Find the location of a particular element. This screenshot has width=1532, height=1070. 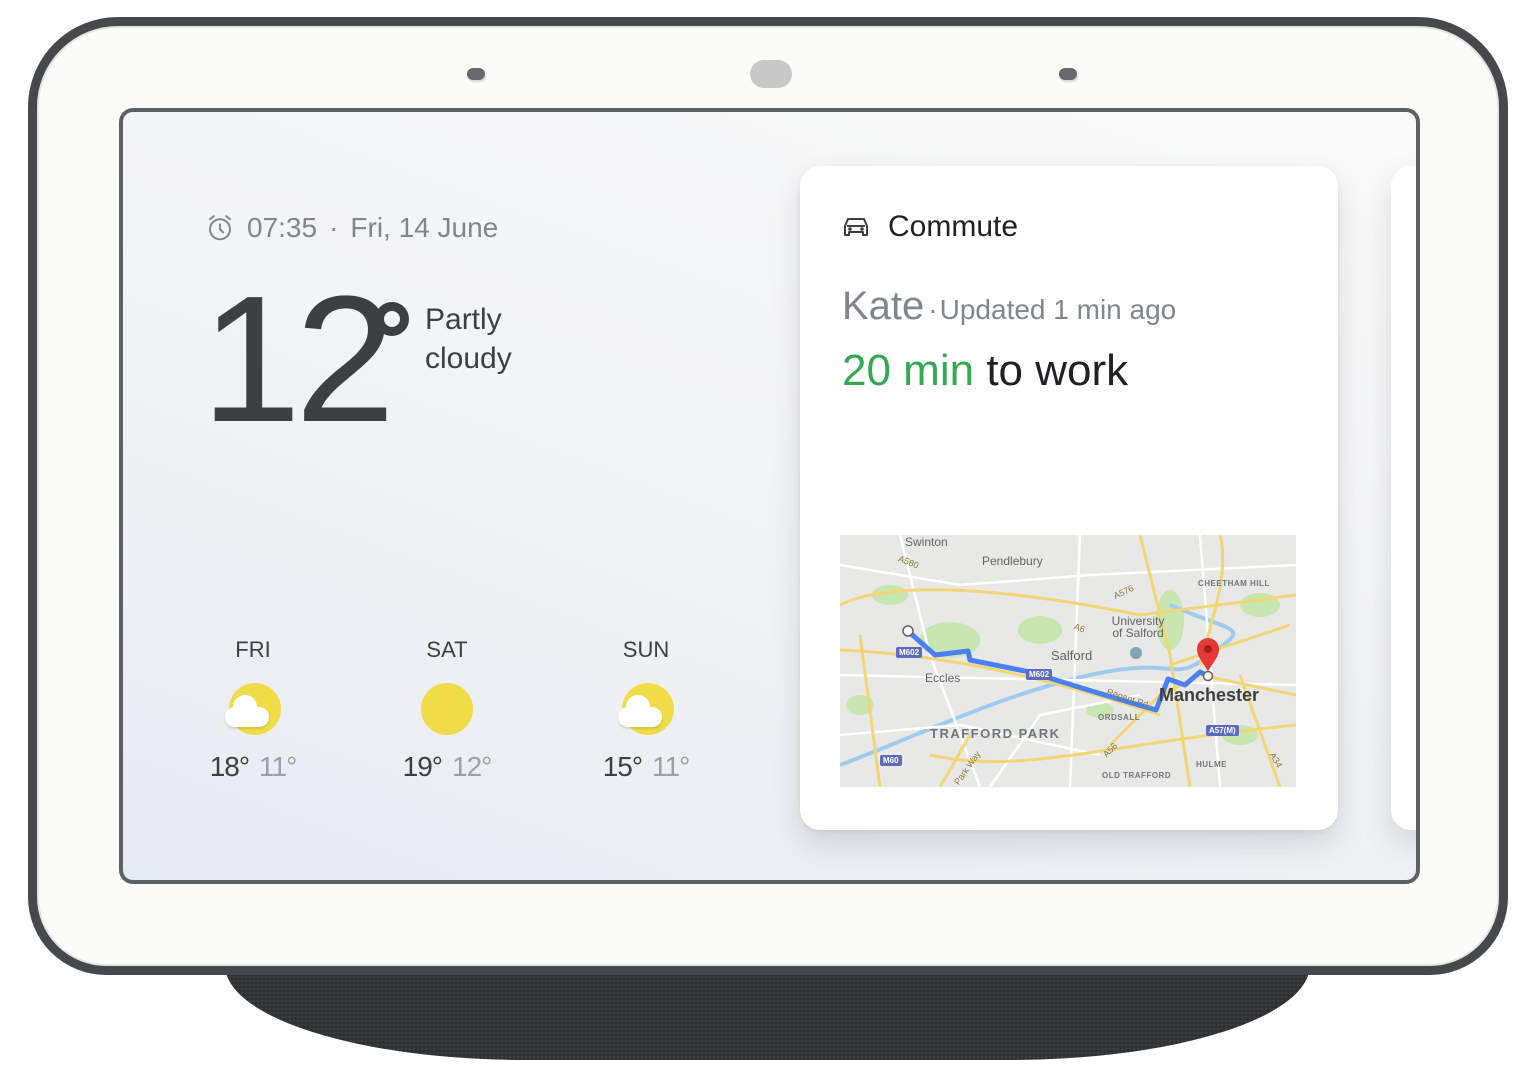

shield-m602-east: M602 is located at coordinates (1039, 674).